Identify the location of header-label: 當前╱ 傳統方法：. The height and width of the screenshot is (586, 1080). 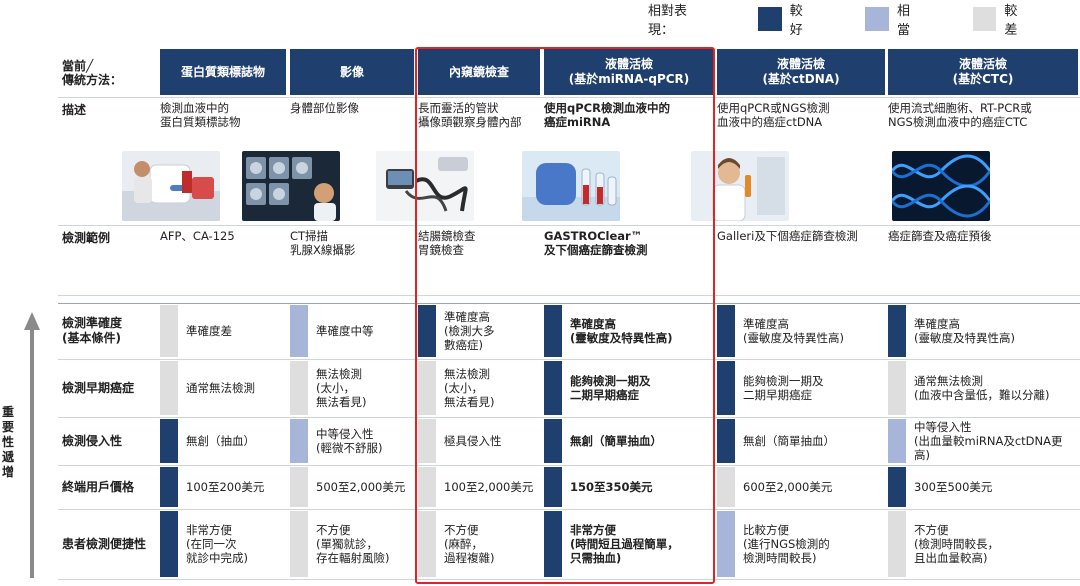
(92, 73).